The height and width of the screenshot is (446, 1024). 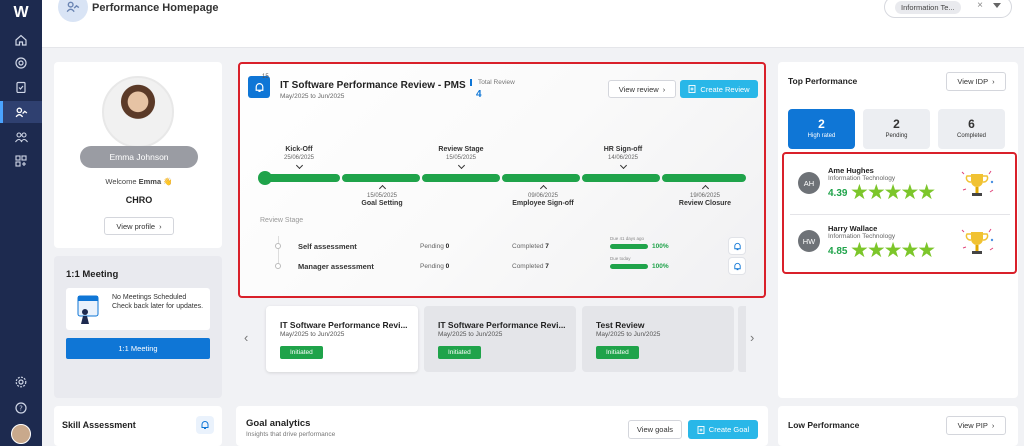 I want to click on grid-plus-icon, so click(x=21, y=161).